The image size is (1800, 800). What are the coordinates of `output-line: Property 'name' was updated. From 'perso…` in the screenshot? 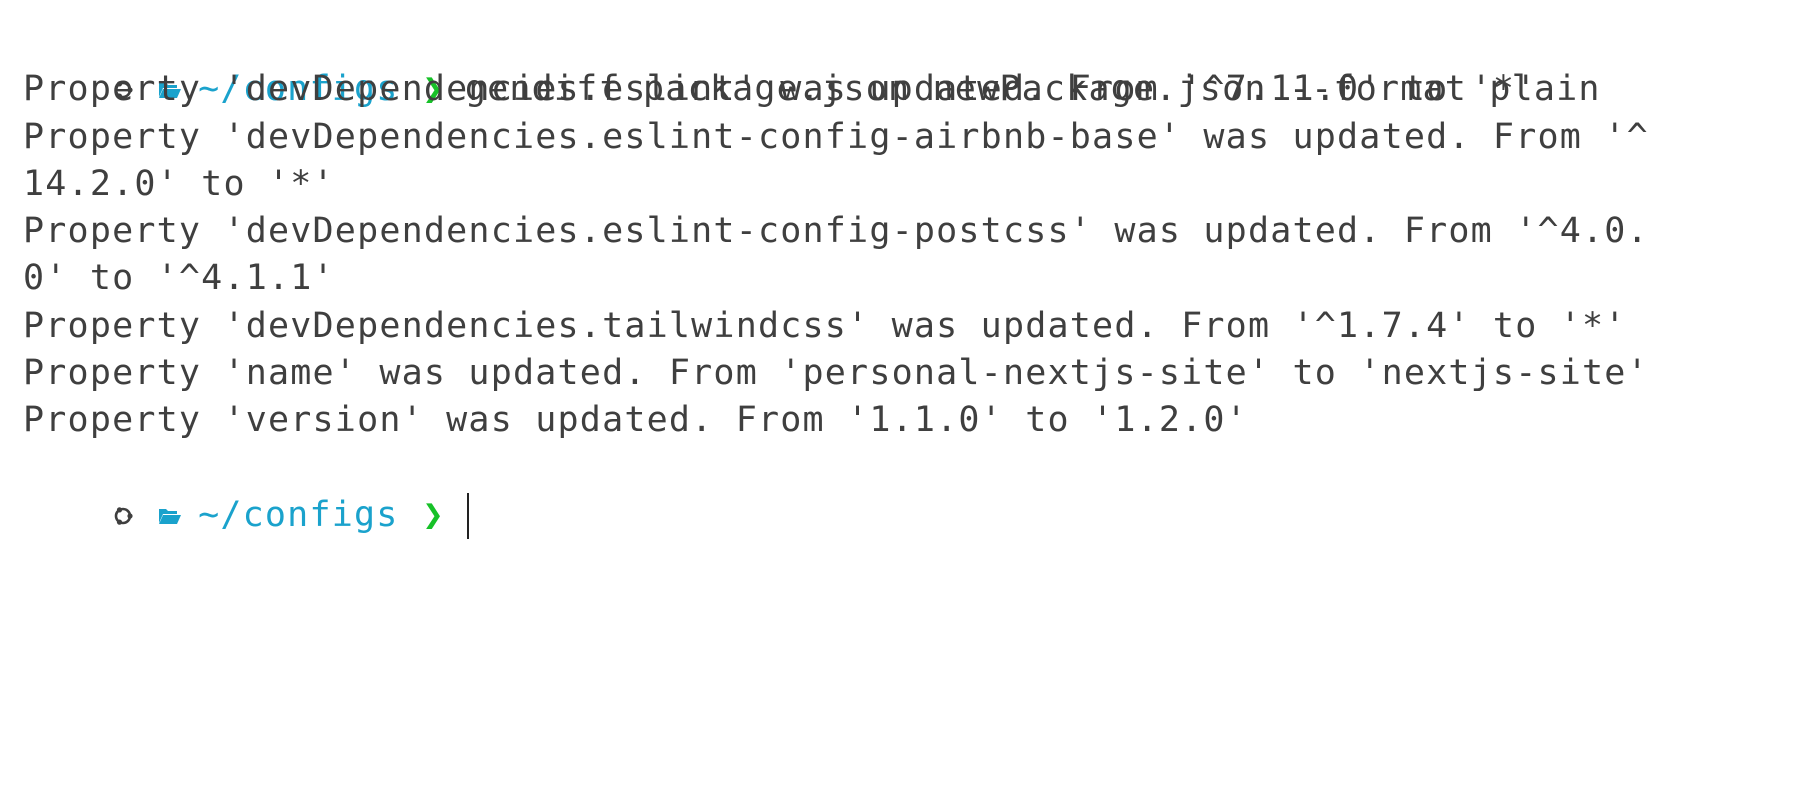 It's located at (836, 373).